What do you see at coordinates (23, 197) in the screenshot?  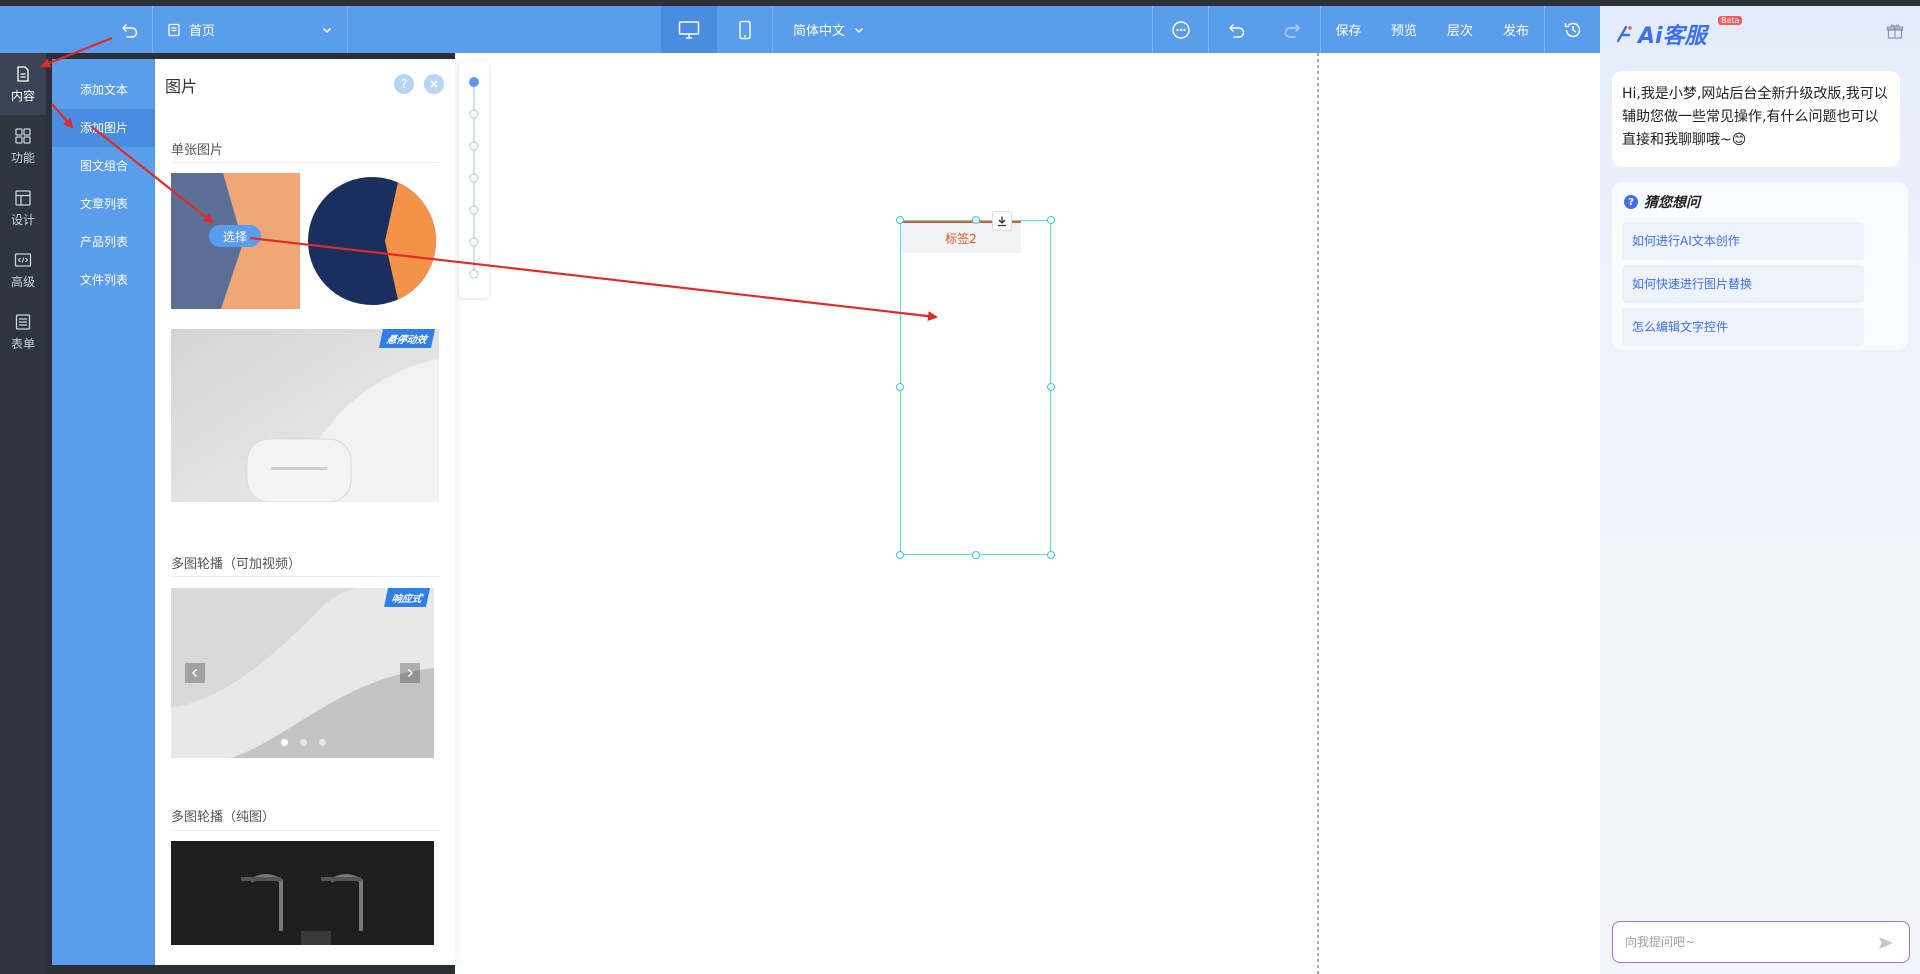 I see `layout-icon` at bounding box center [23, 197].